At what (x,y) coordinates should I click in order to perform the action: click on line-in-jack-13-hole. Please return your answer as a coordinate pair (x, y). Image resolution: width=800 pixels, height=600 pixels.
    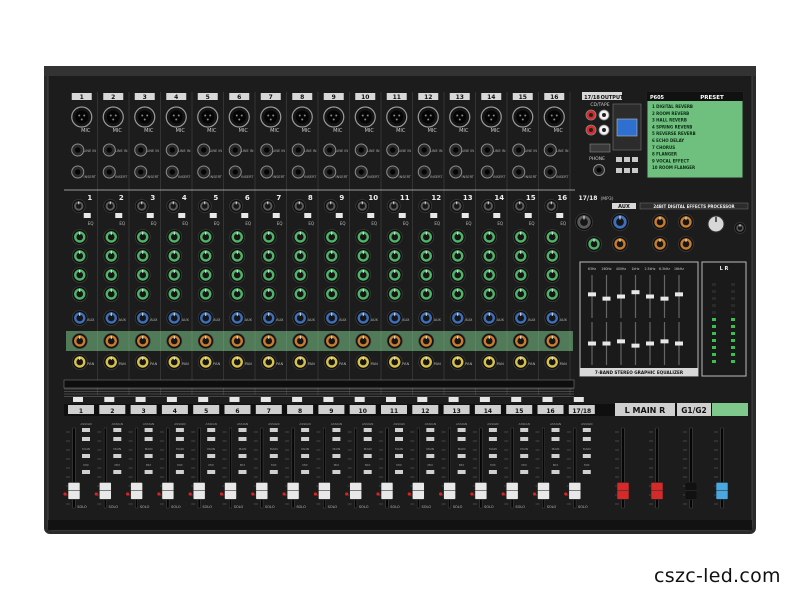
    Looking at the image, I should click on (456, 150).